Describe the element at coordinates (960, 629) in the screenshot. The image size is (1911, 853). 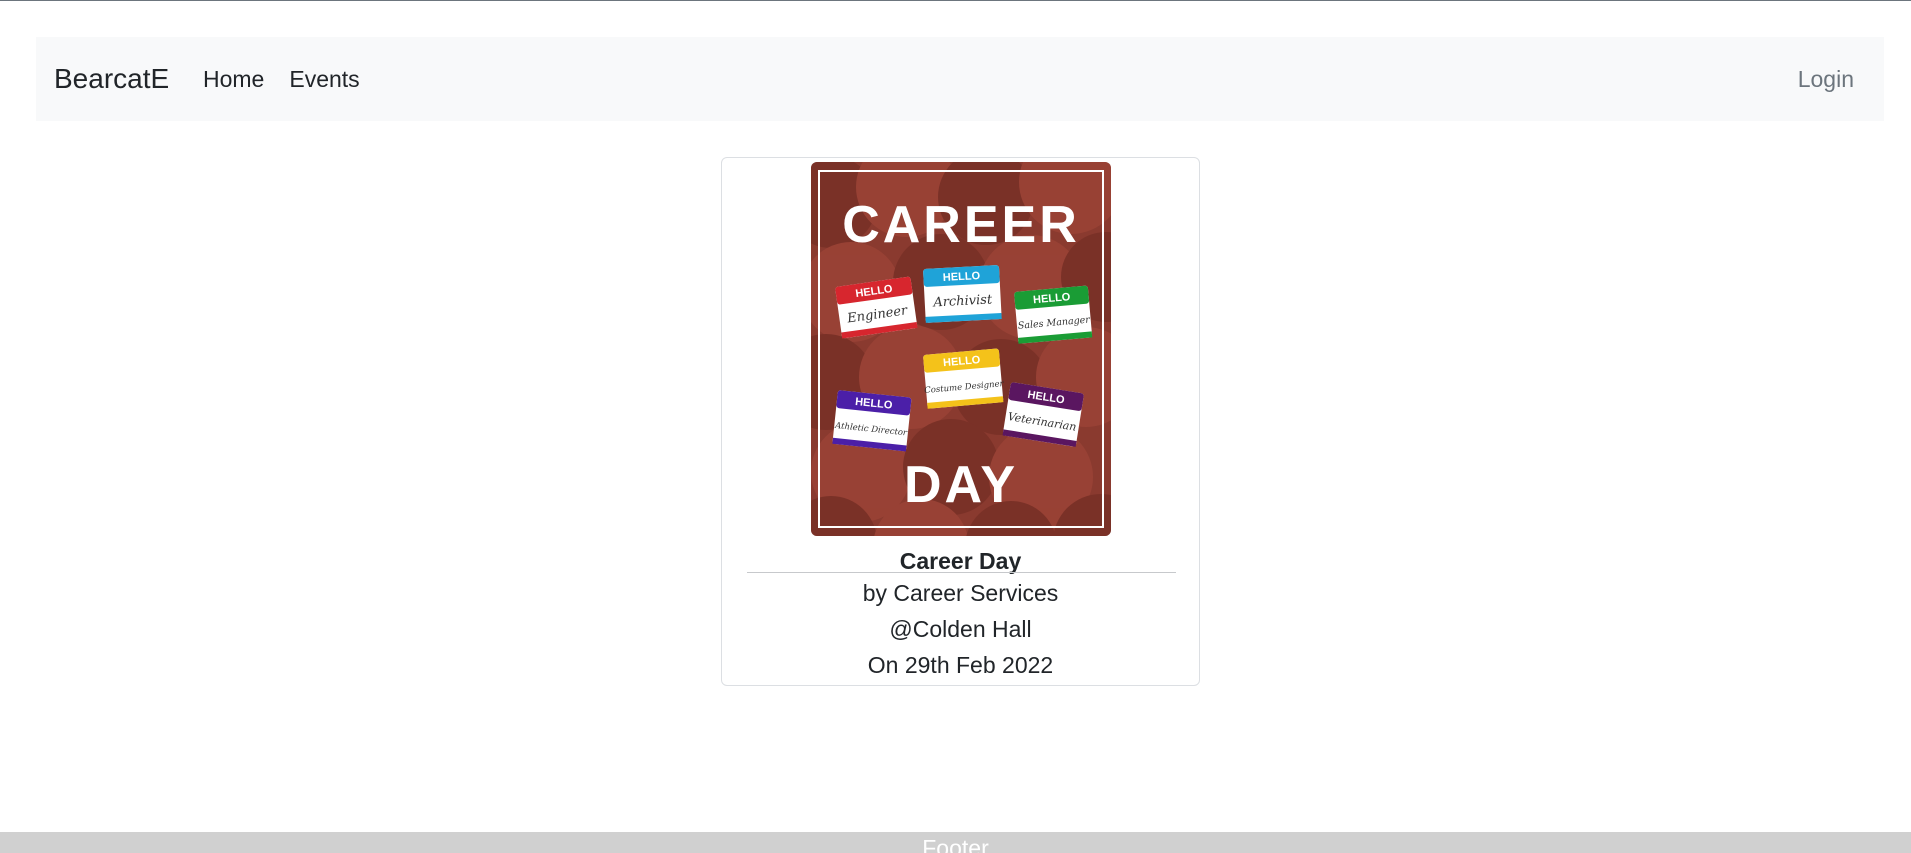
I see `event-location: @Colden Hall` at that location.